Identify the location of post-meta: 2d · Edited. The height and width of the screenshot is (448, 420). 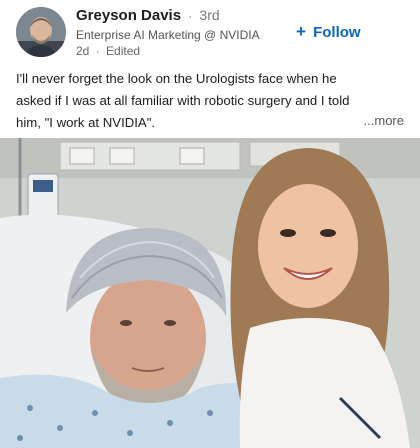
(108, 51).